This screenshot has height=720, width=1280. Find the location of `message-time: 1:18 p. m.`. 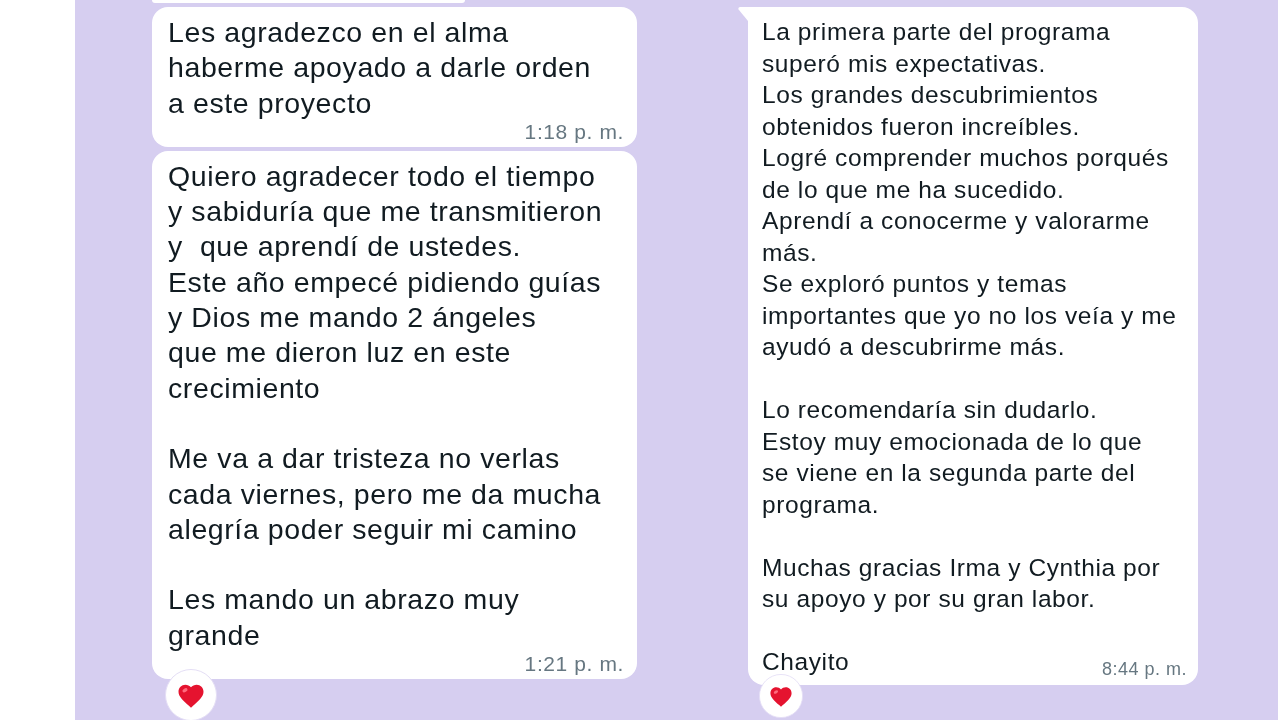

message-time: 1:18 p. m. is located at coordinates (574, 131).